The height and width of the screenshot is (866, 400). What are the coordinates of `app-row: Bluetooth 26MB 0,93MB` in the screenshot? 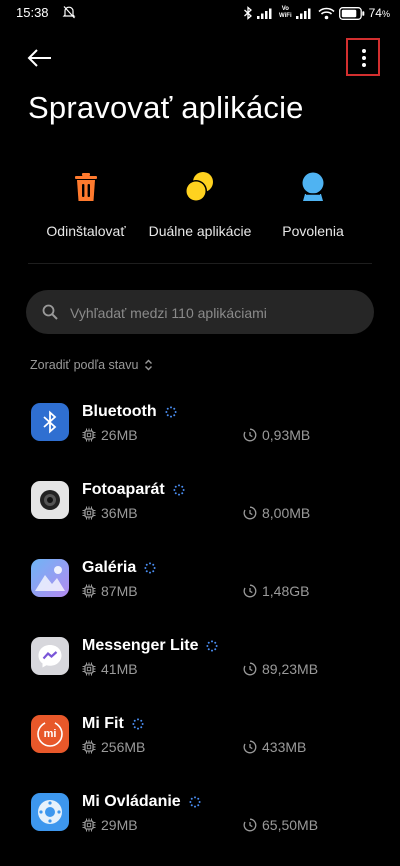 It's located at (200, 438).